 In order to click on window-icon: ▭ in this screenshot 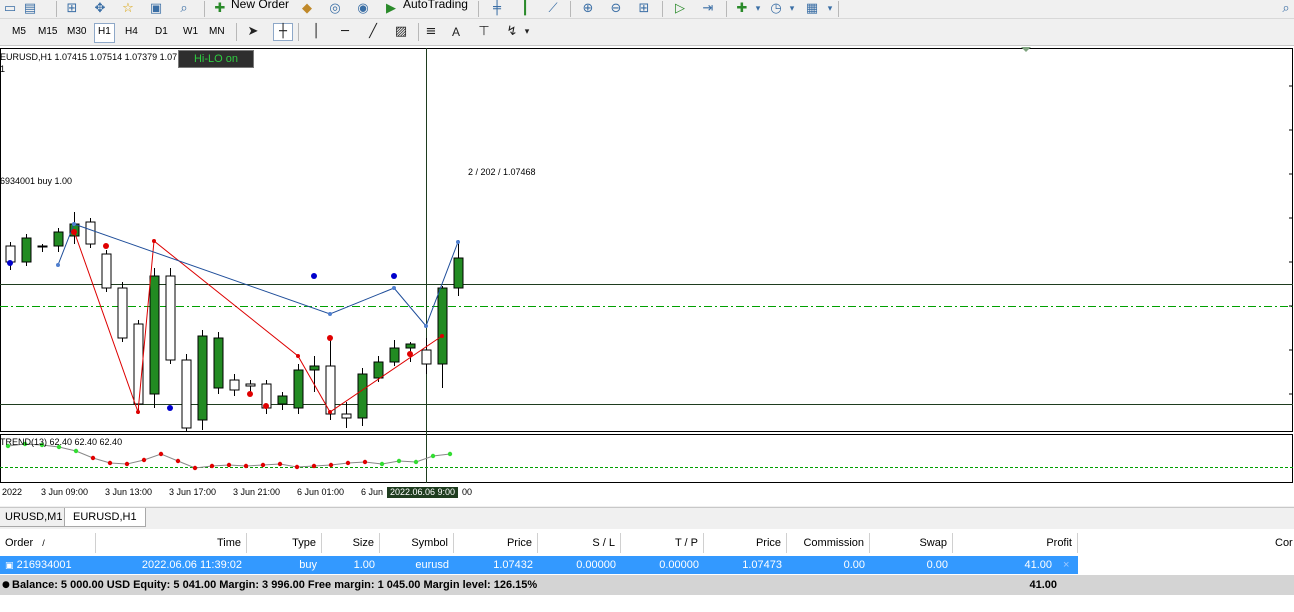, I will do `click(10, 9)`.